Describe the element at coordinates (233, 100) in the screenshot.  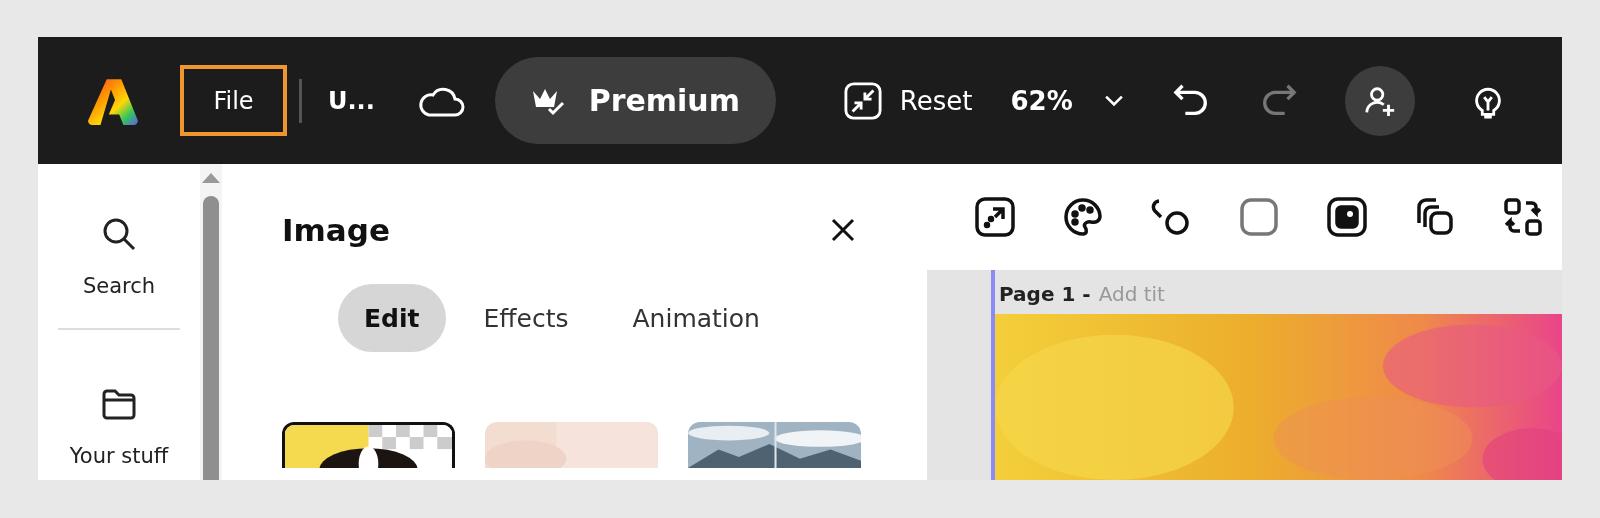
I see `file-menu: File` at that location.